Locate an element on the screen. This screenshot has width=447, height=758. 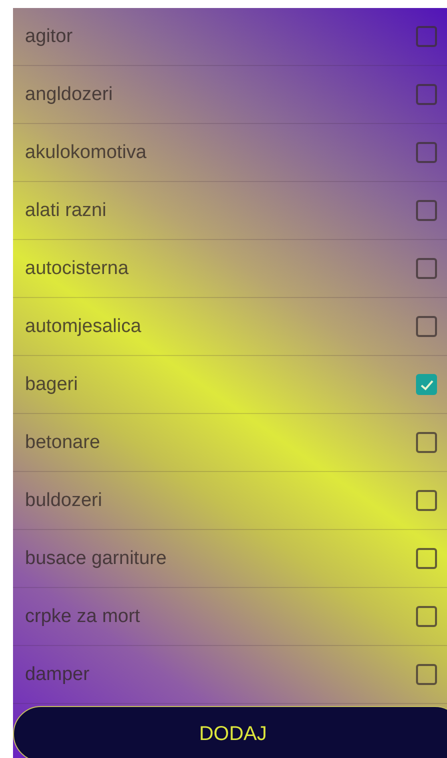
list-item-label: buldozeri is located at coordinates (63, 501).